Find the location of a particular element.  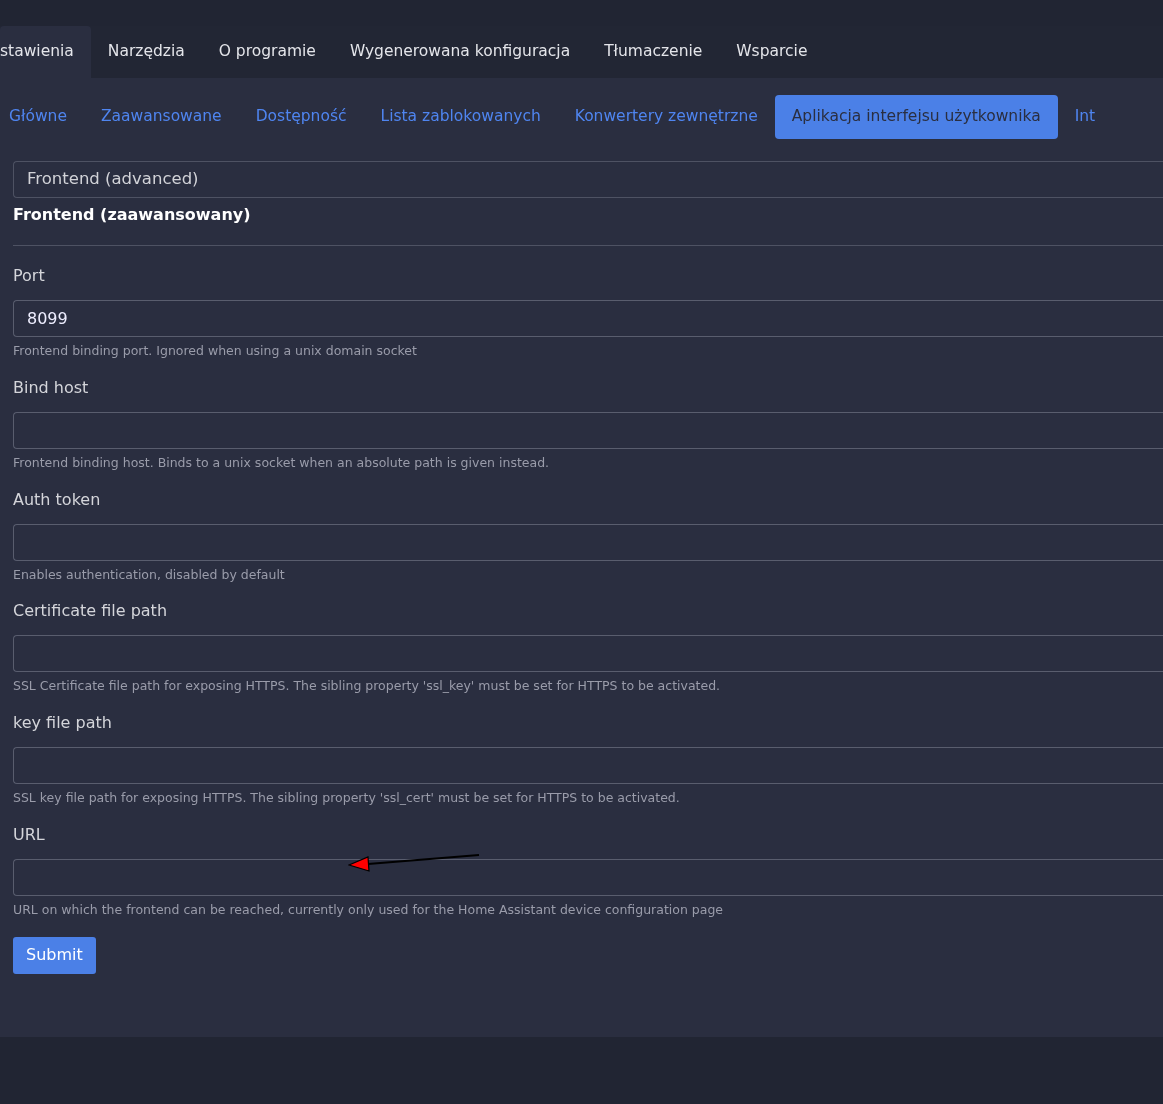

field-label: key file path is located at coordinates (63, 723).